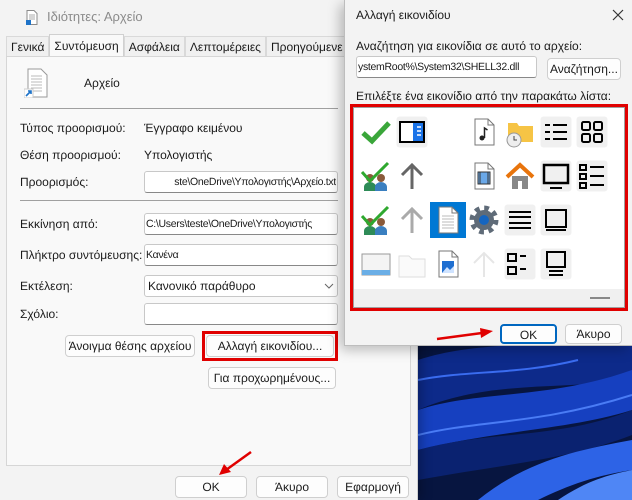 This screenshot has height=500, width=632. What do you see at coordinates (102, 83) in the screenshot?
I see `shortcut-name: Αρχείο` at bounding box center [102, 83].